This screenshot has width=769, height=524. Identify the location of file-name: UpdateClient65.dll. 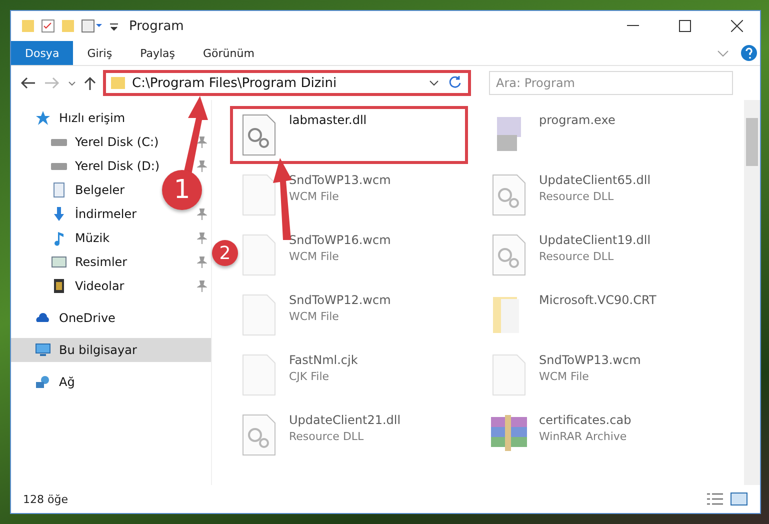
(595, 180).